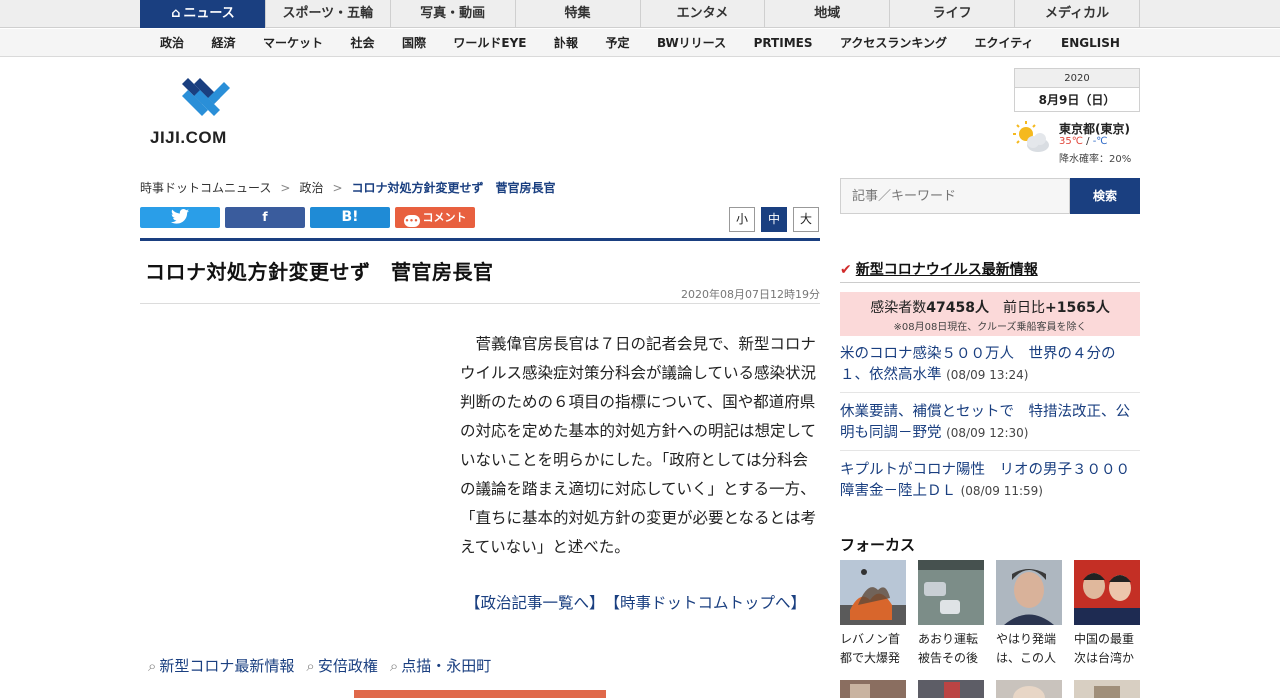  What do you see at coordinates (826, 14) in the screenshot?
I see `nav-region: 地域` at bounding box center [826, 14].